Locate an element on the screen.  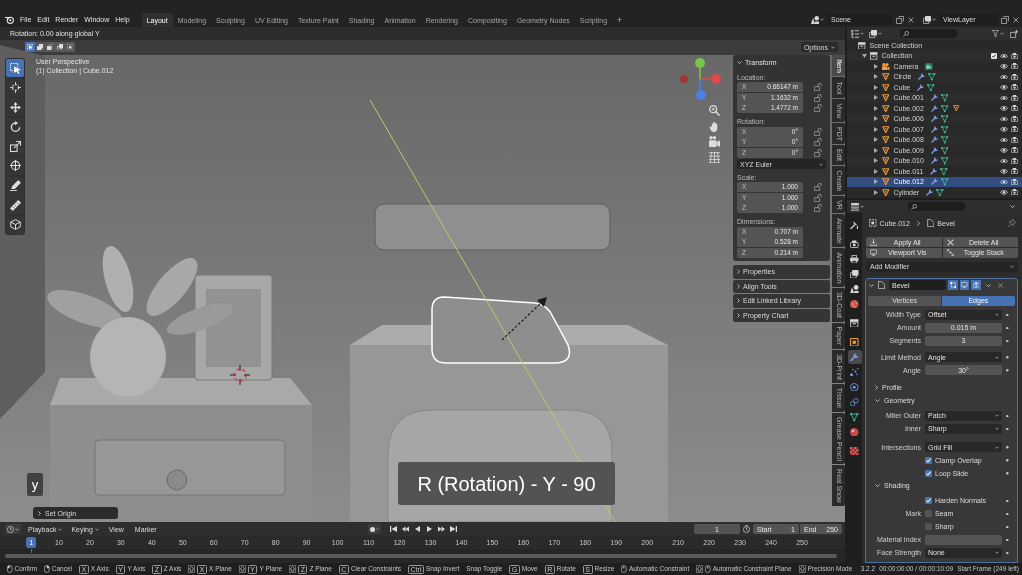
triangle-icon is located at coordinates (956, 108).